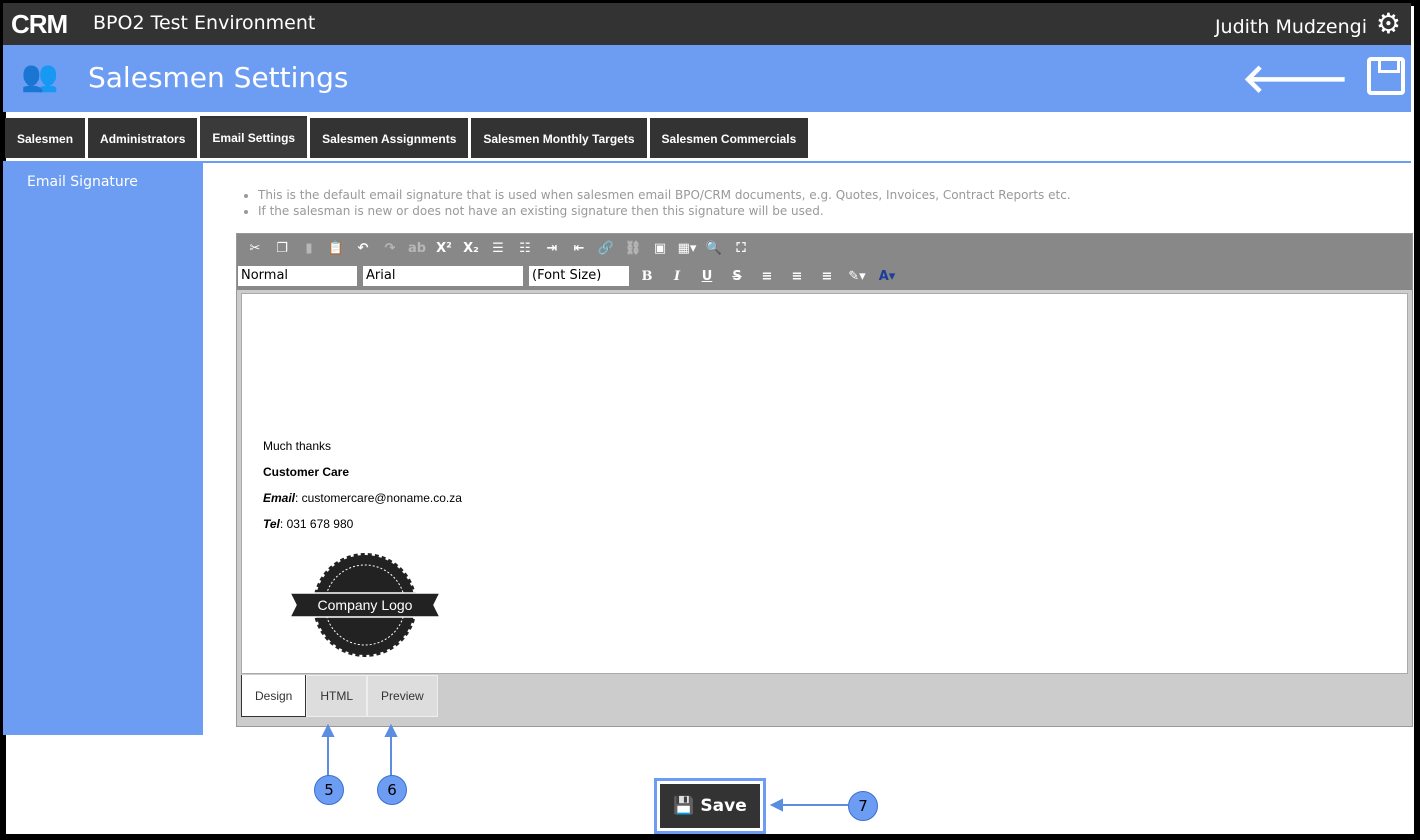 Image resolution: width=1420 pixels, height=840 pixels. What do you see at coordinates (684, 806) in the screenshot?
I see `floppy-disk-icon: 💾` at bounding box center [684, 806].